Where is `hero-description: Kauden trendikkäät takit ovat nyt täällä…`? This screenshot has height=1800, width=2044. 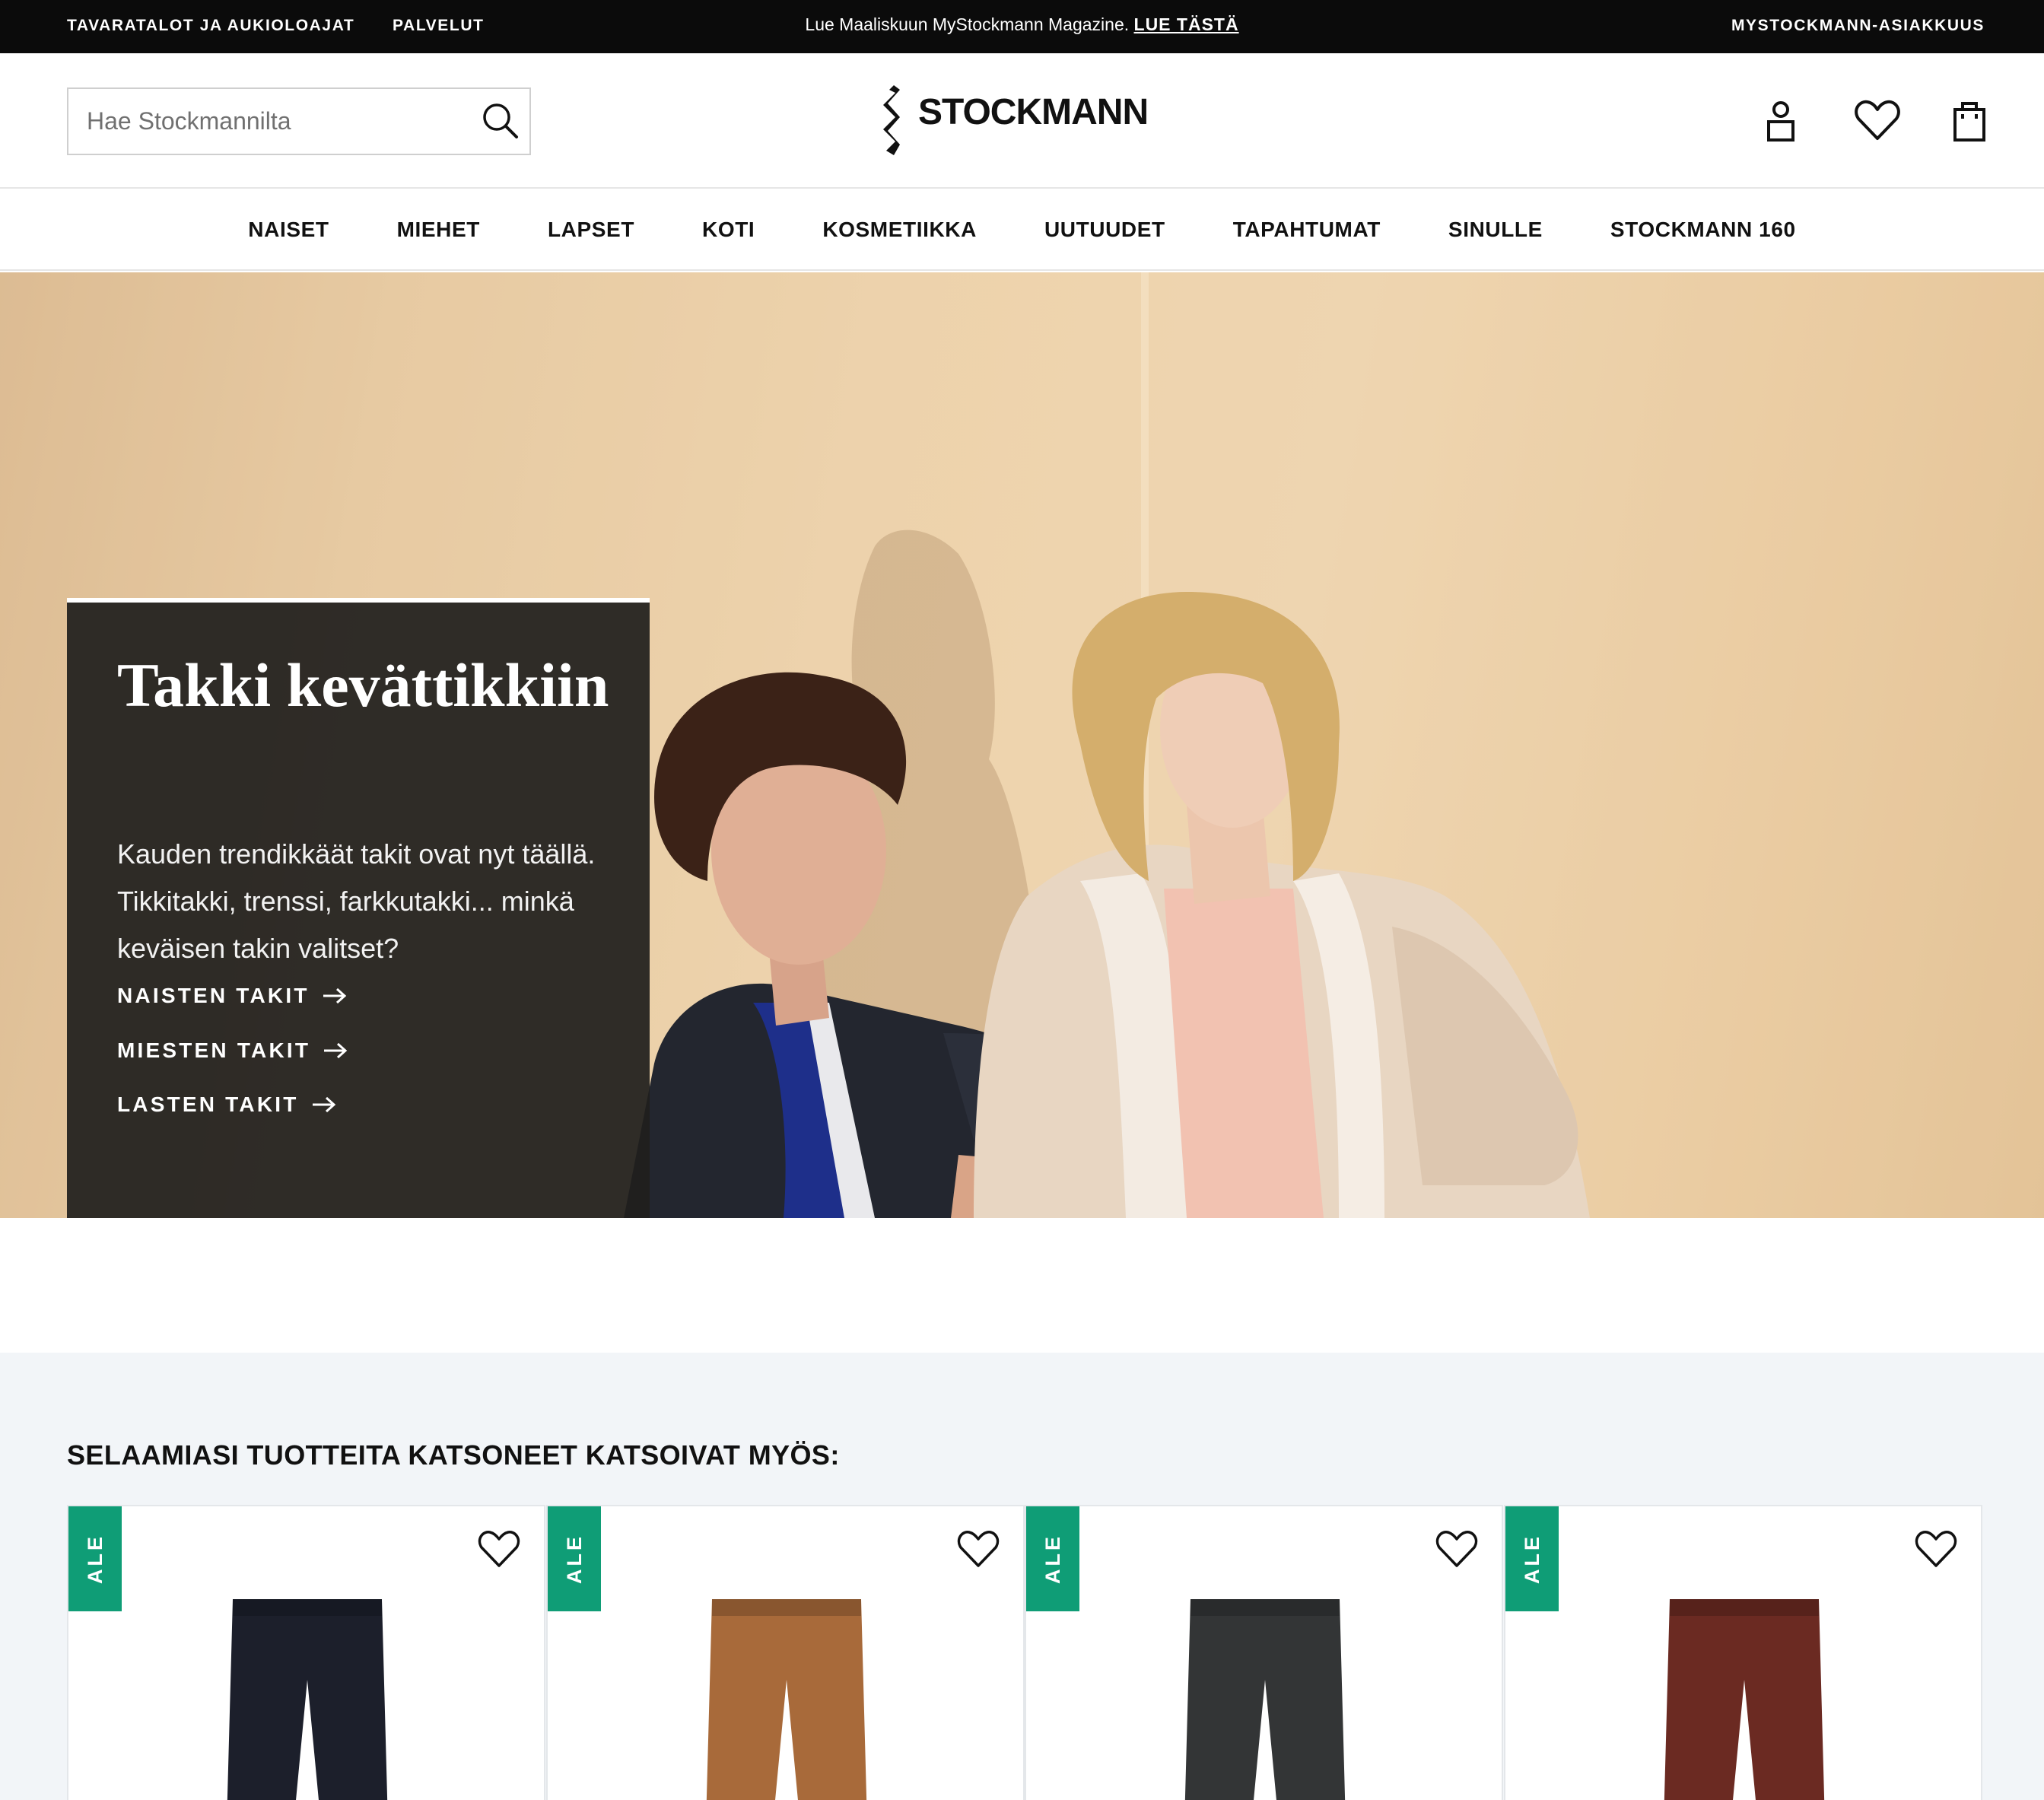
hero-description: Kauden trendikkäät takit ovat nyt täällä… is located at coordinates (356, 901).